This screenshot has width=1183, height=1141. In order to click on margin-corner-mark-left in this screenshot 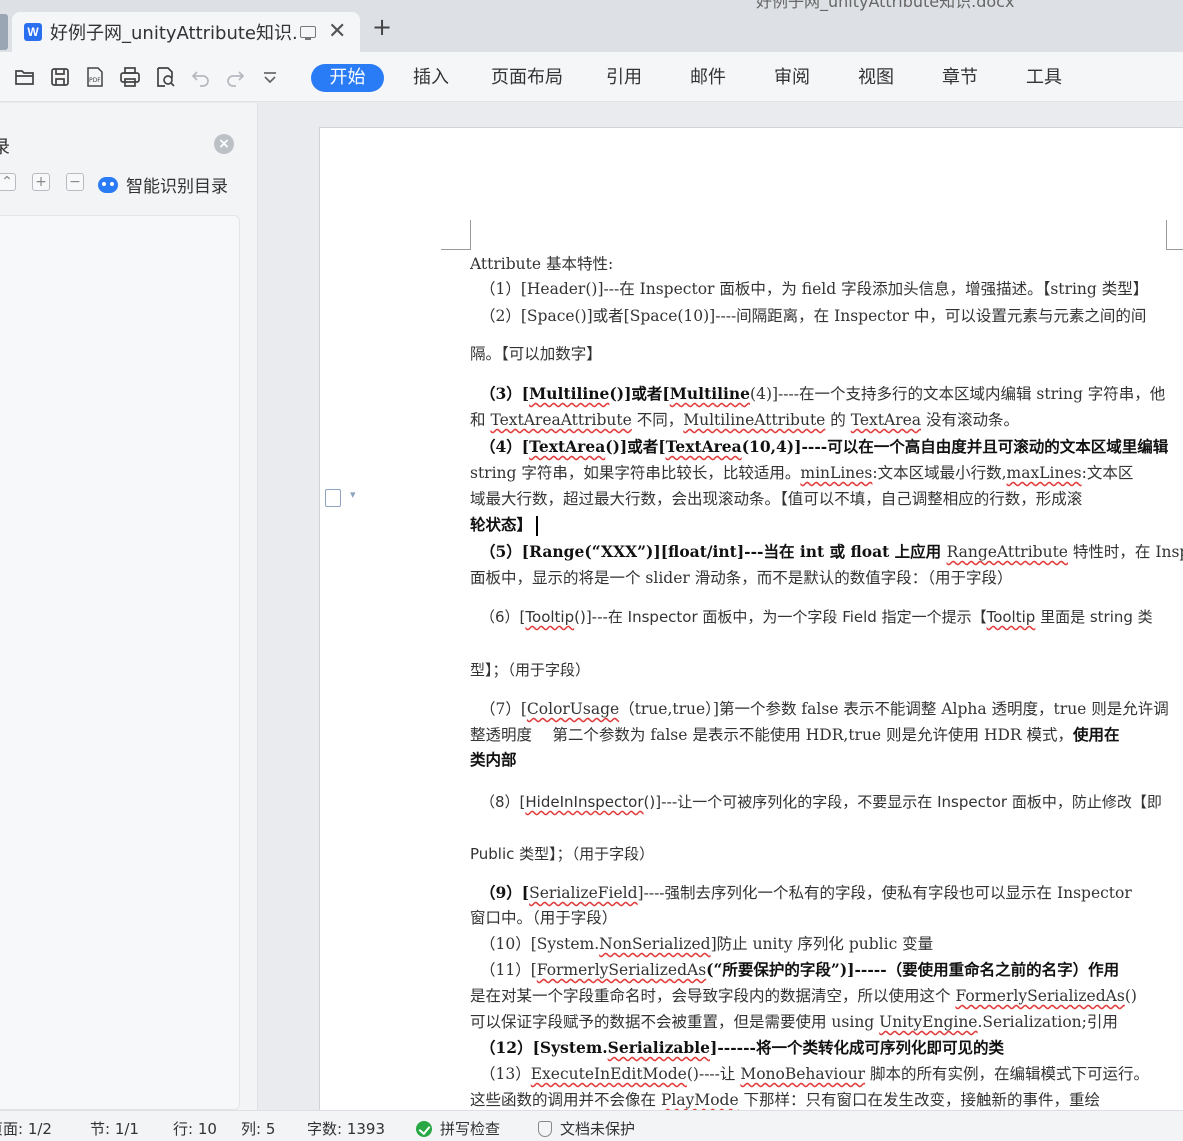, I will do `click(456, 235)`.